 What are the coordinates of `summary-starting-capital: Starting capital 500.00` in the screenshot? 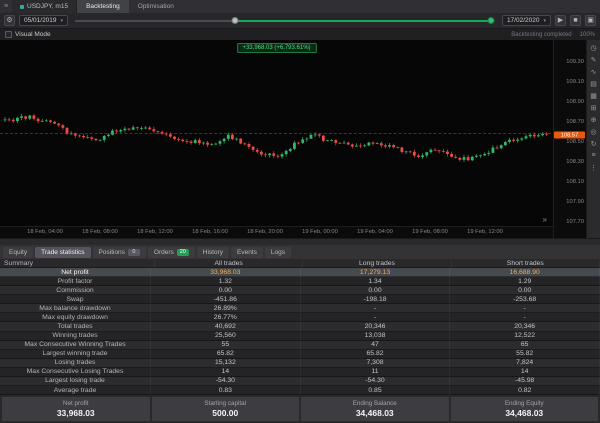 It's located at (225, 409).